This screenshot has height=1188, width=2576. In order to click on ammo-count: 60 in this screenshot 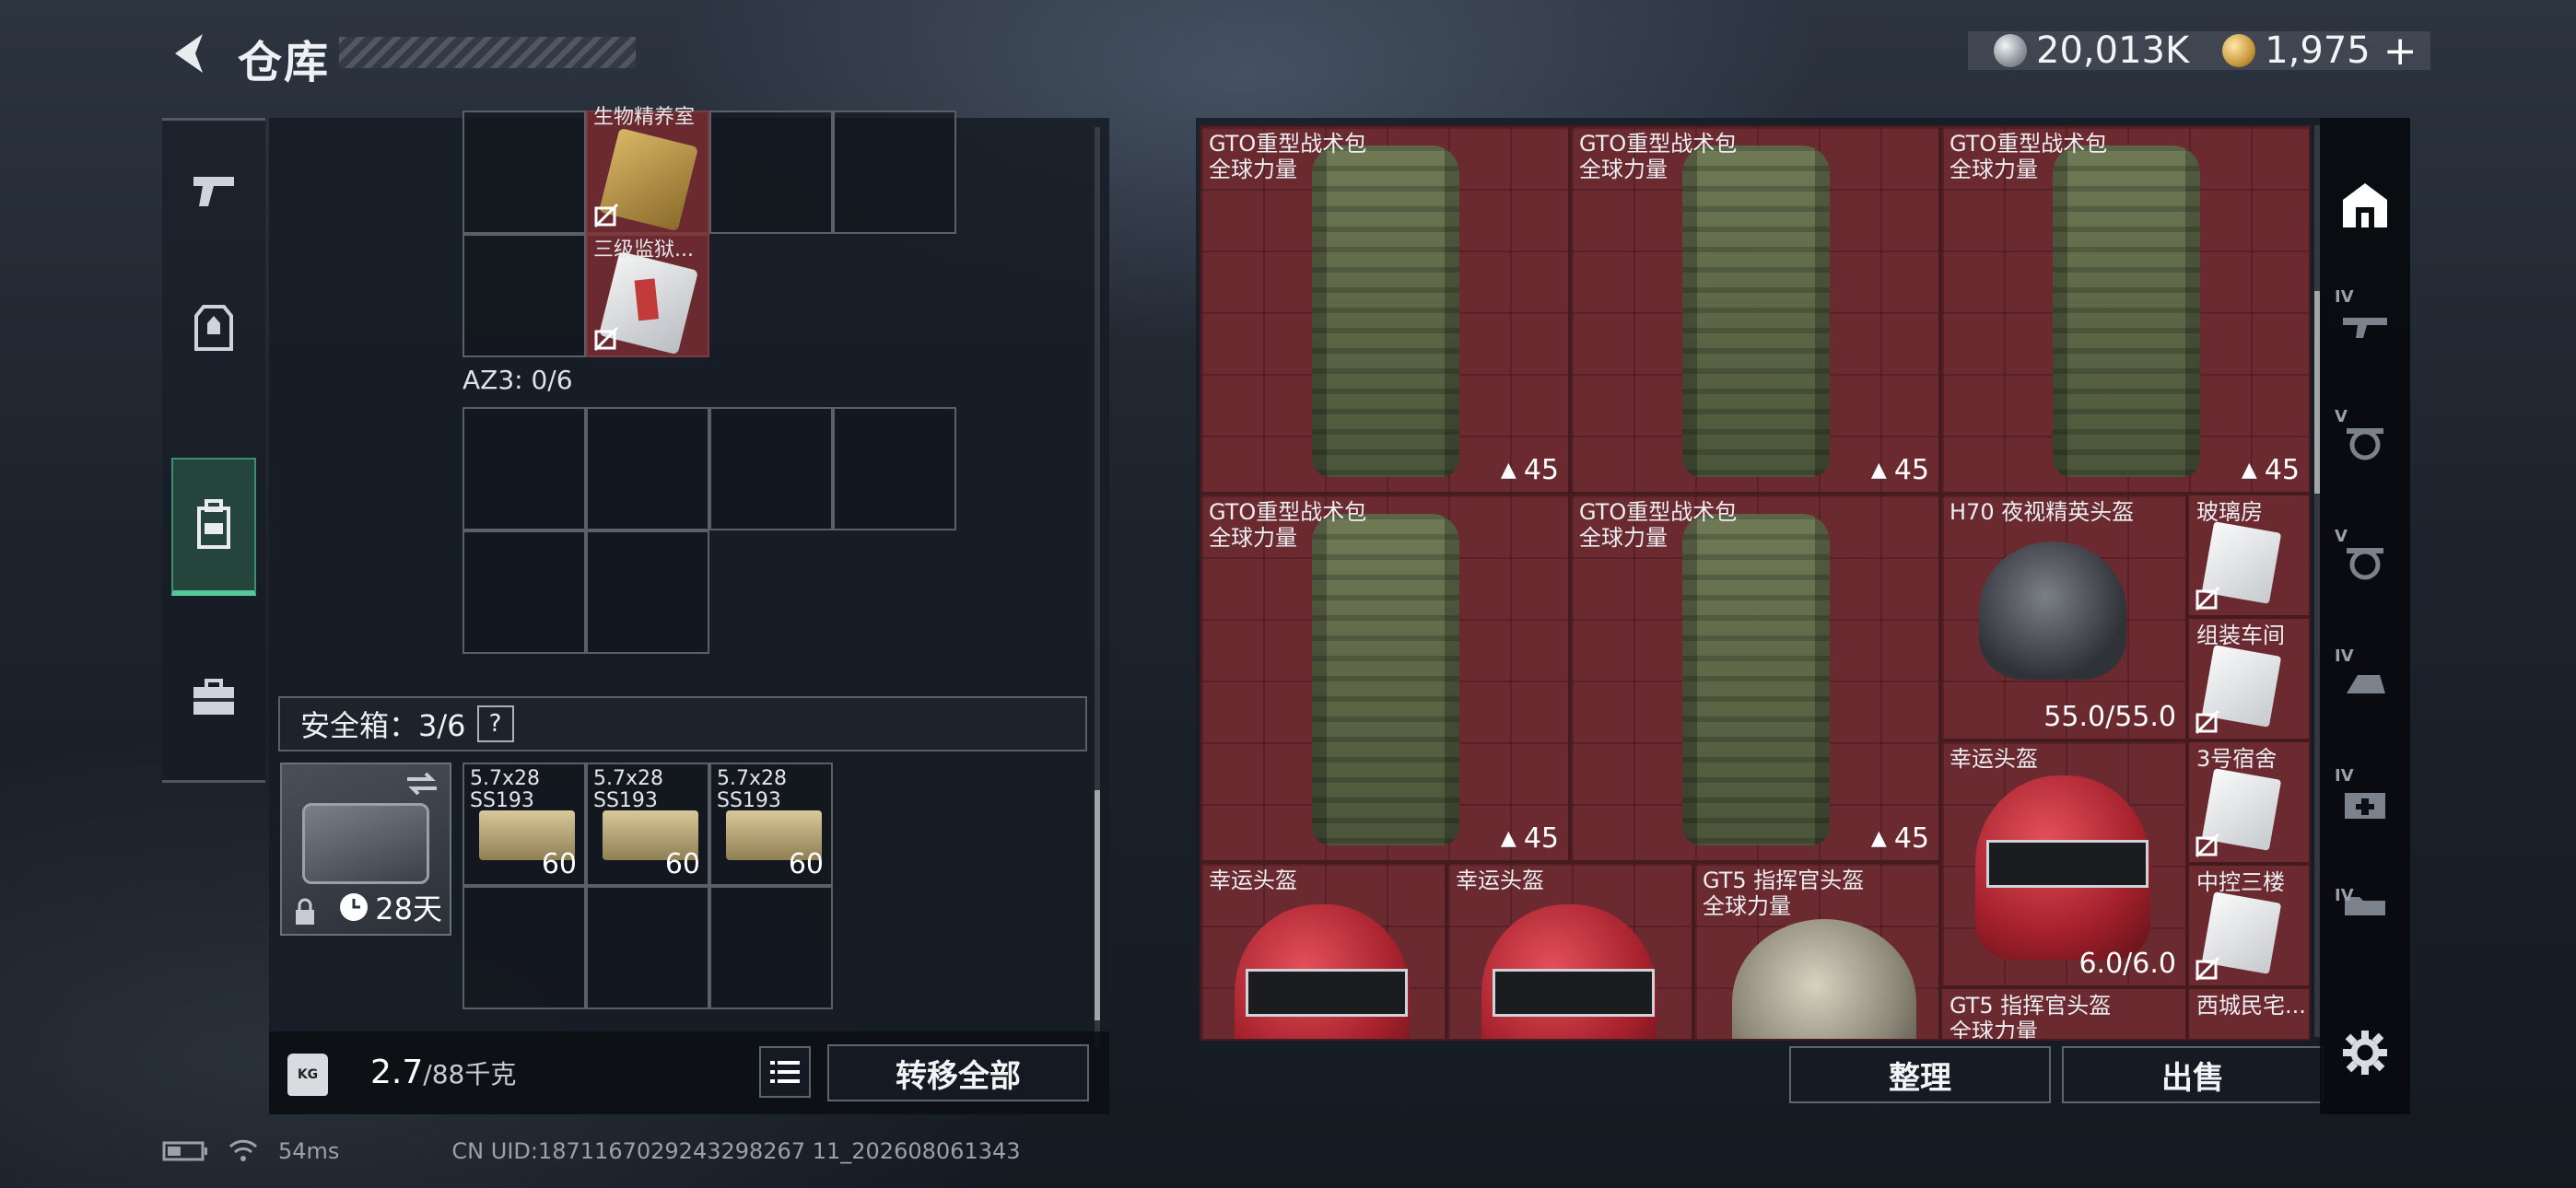, I will do `click(806, 864)`.